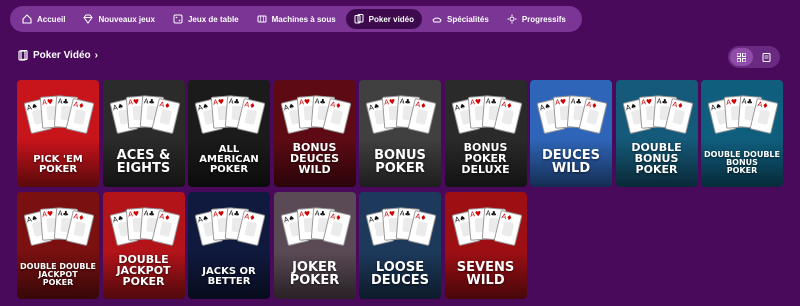 Image resolution: width=800 pixels, height=306 pixels. Describe the element at coordinates (143, 270) in the screenshot. I see `game-title: DOUBLE JACKPOT POKER` at that location.